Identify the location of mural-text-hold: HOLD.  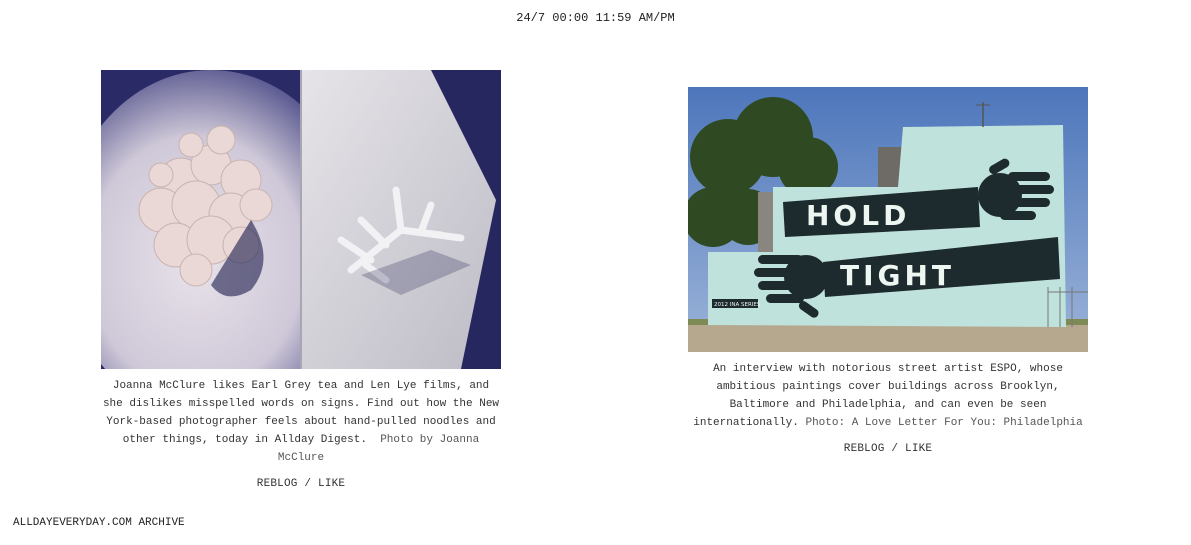
(858, 215).